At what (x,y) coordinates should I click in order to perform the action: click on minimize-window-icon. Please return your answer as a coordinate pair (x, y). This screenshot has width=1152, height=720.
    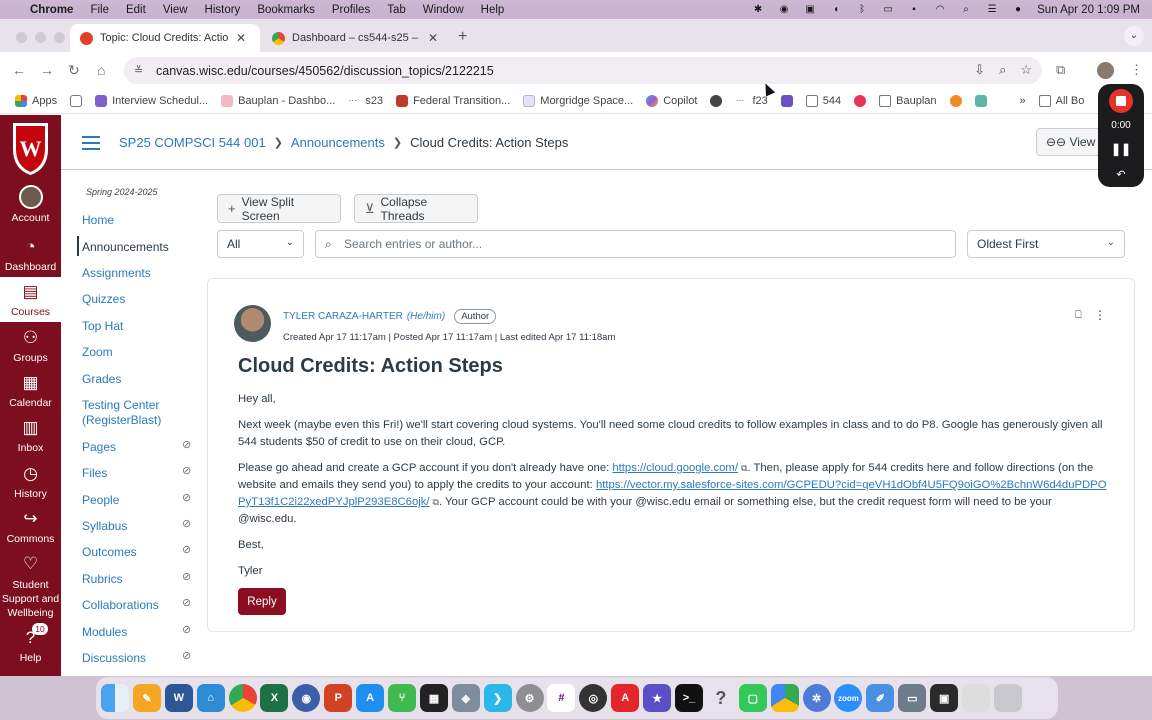
    Looking at the image, I should click on (40, 37).